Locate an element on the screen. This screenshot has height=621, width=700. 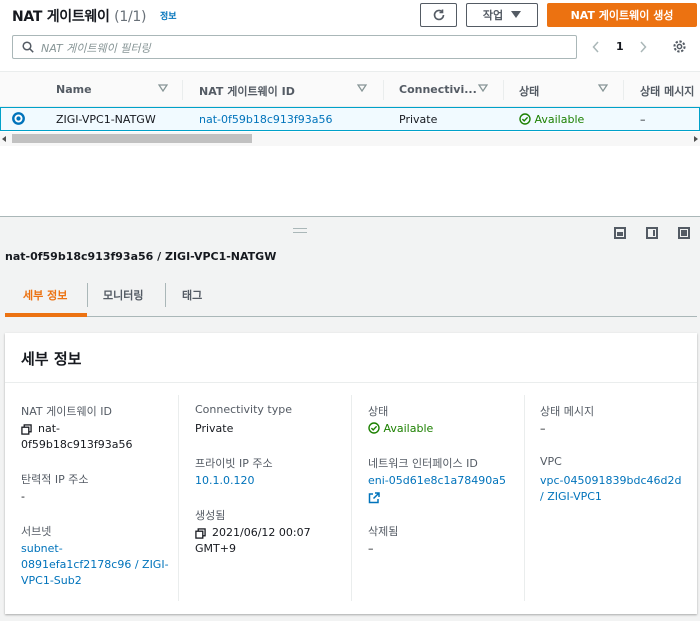
vpc-link-2: / ZIGI-VPC1 is located at coordinates (571, 497).